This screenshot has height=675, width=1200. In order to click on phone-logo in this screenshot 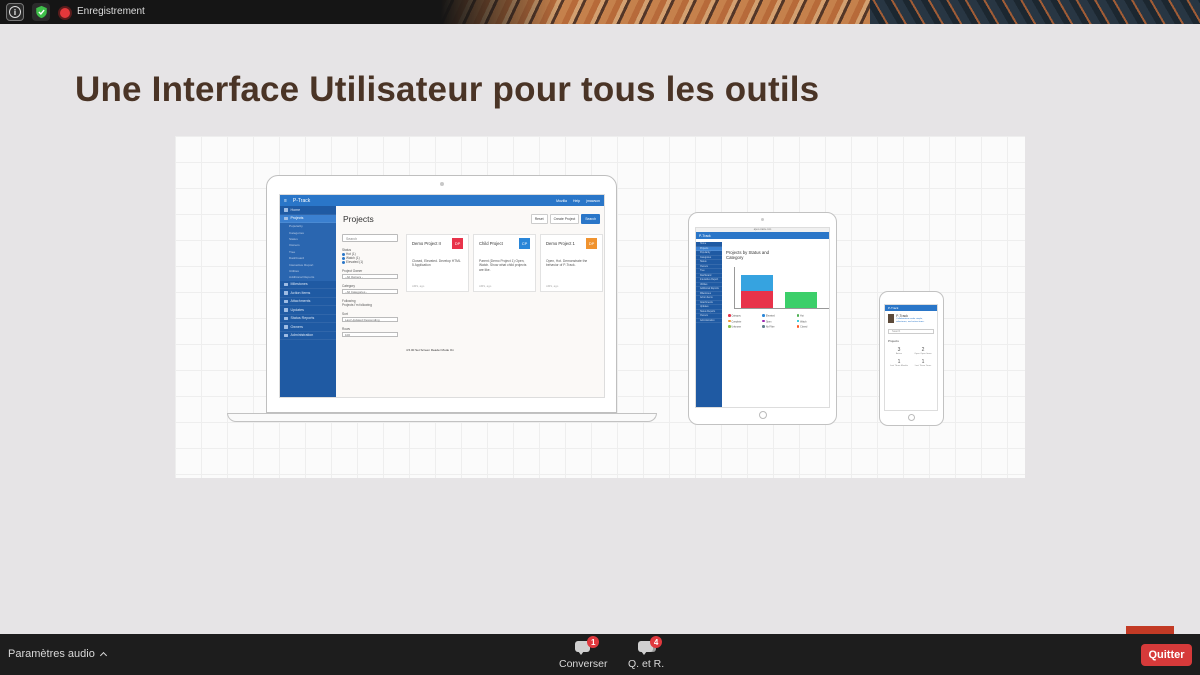, I will do `click(891, 318)`.